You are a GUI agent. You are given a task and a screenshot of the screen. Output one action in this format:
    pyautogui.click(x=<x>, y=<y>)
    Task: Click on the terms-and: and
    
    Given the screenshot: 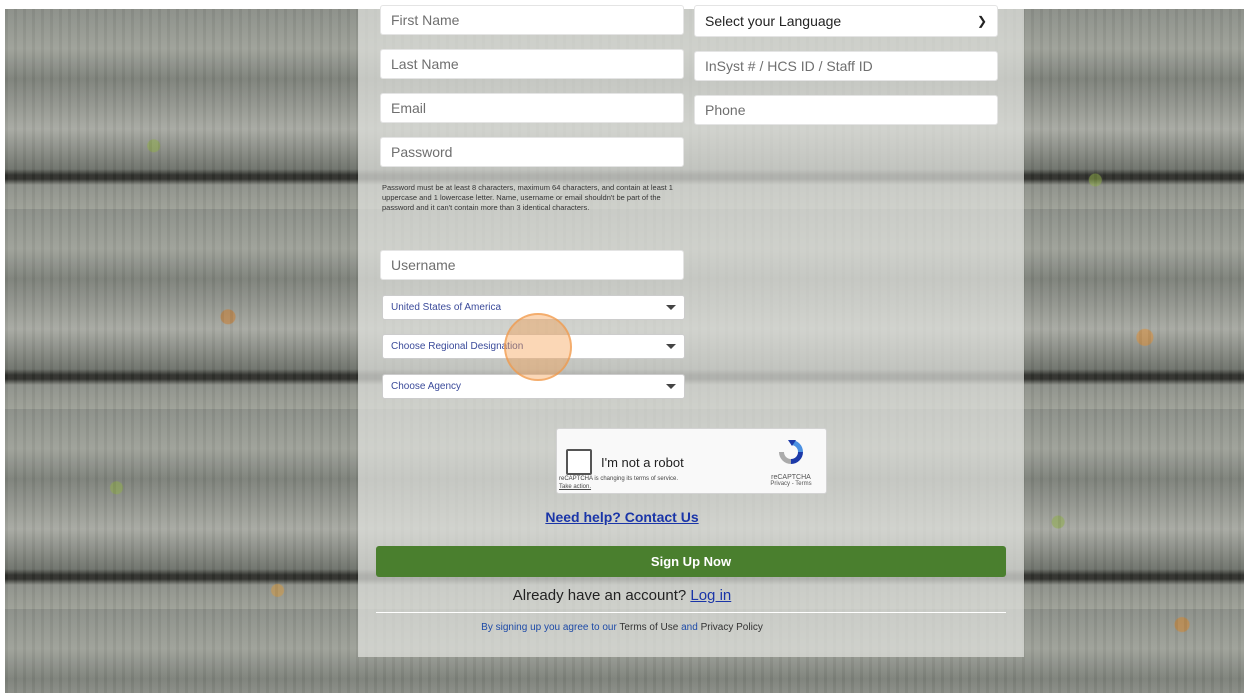 What is the action you would take?
    pyautogui.click(x=689, y=627)
    